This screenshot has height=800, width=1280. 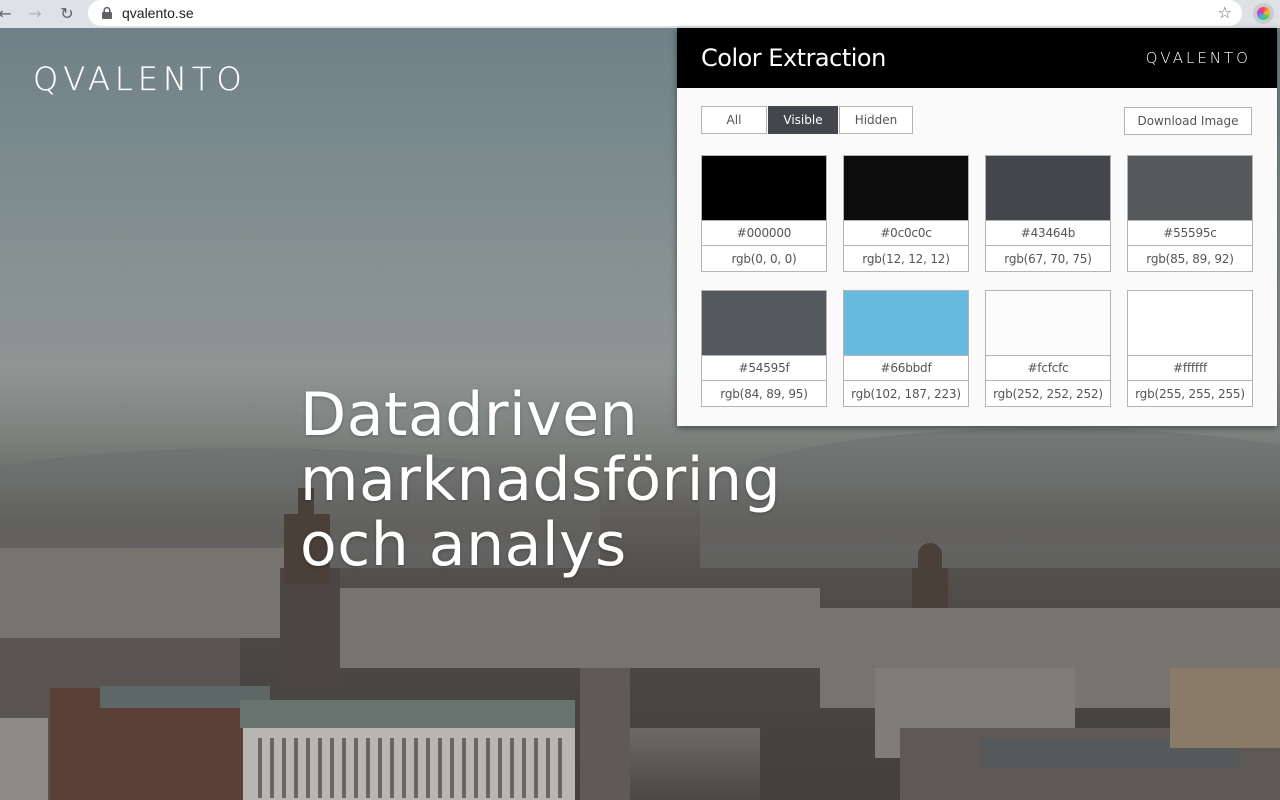 What do you see at coordinates (930, 558) in the screenshot?
I see `dome` at bounding box center [930, 558].